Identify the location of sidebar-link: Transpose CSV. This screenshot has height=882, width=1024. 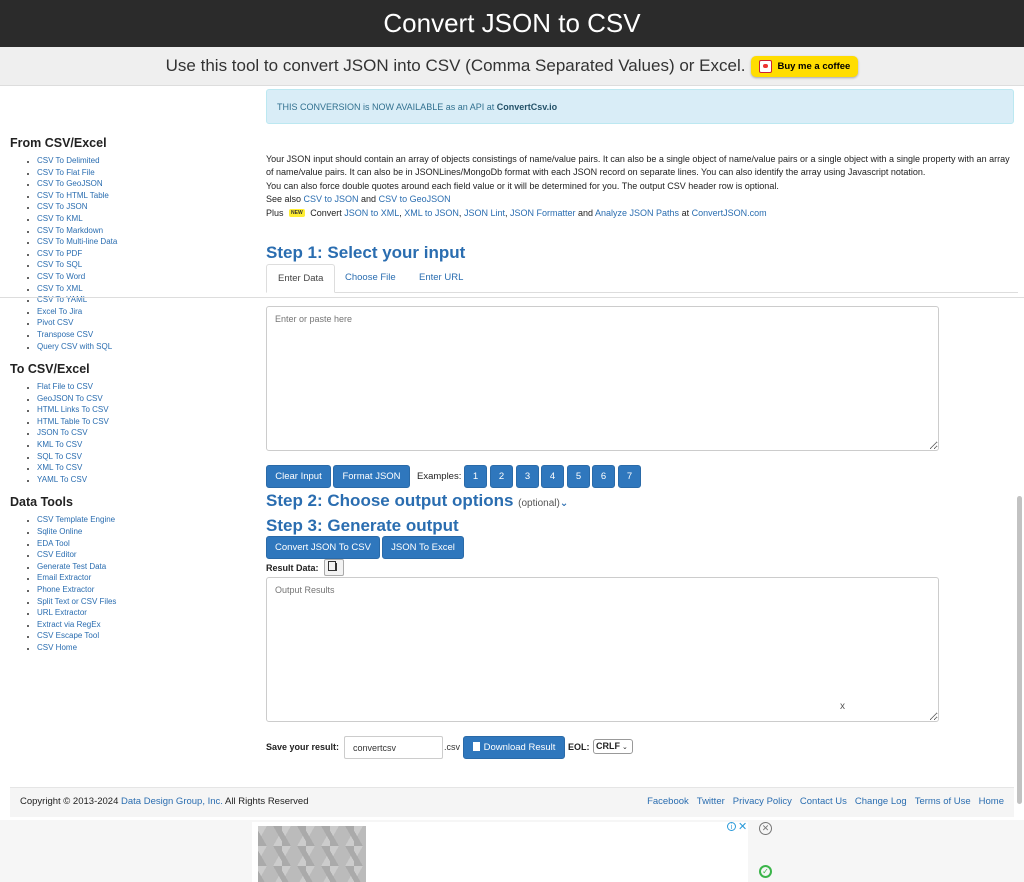
(65, 334).